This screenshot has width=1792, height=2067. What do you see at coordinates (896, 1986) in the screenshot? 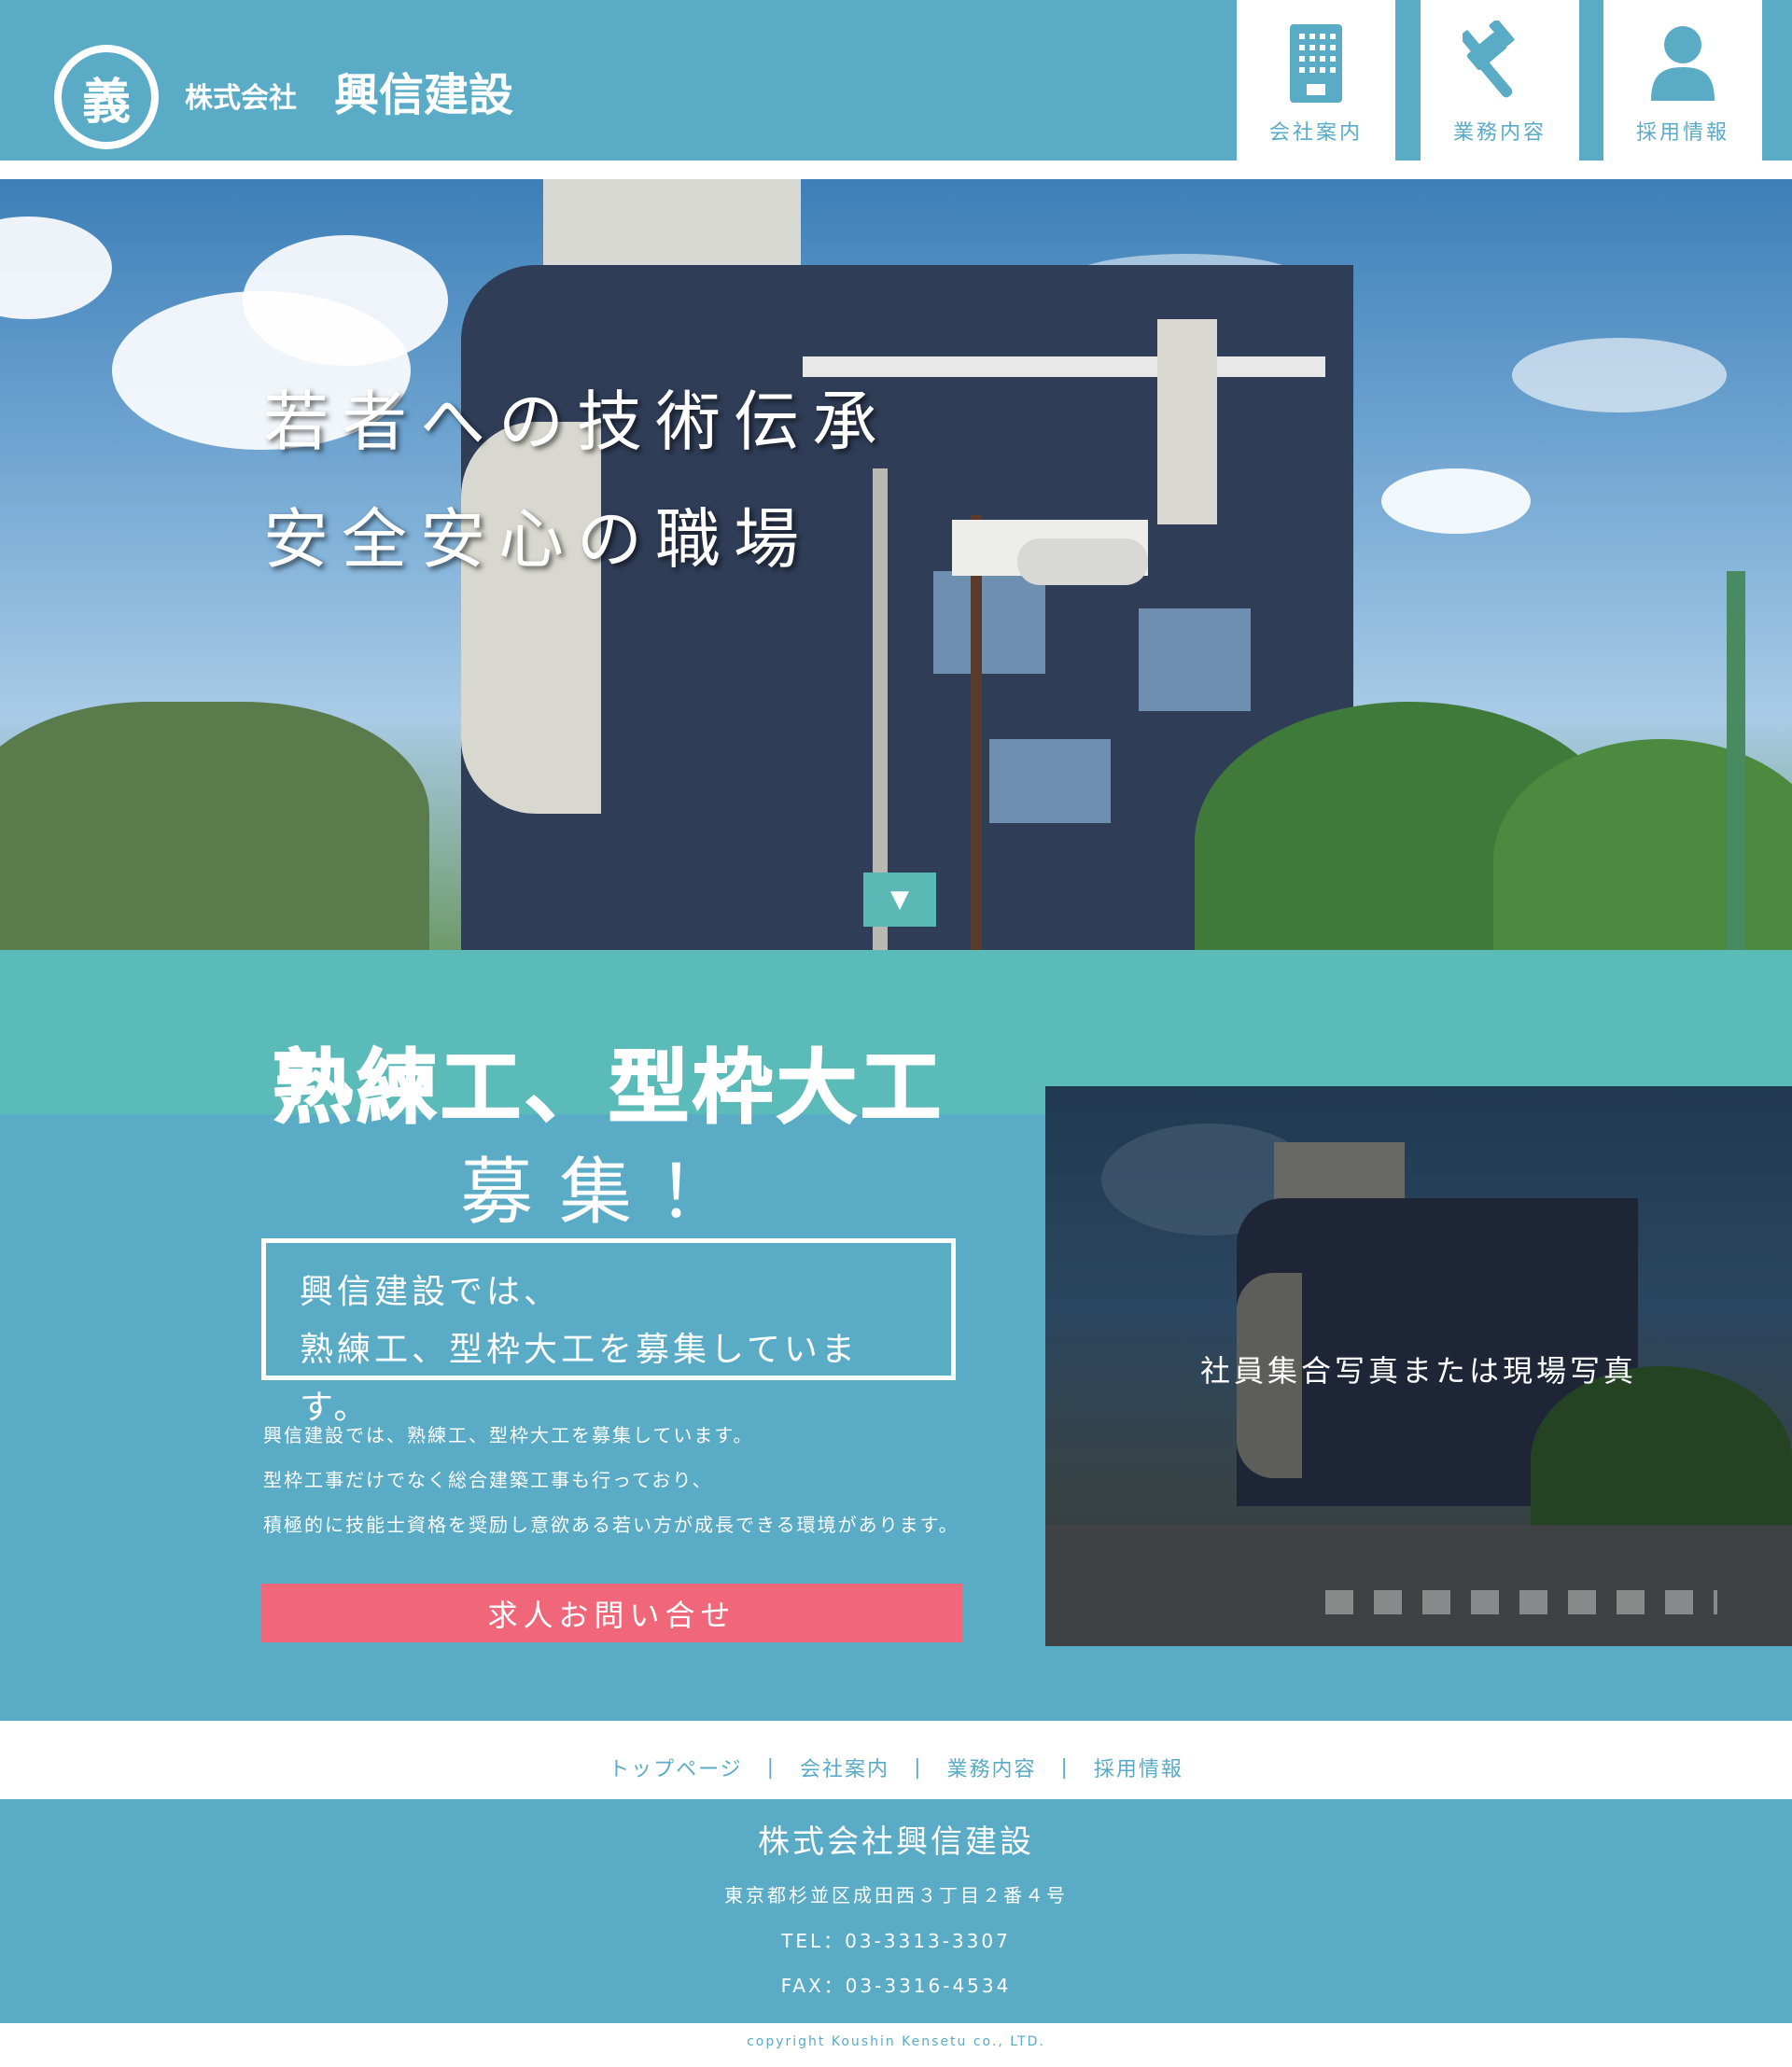
I see `footer-fax: FAX：03-3316-4534` at bounding box center [896, 1986].